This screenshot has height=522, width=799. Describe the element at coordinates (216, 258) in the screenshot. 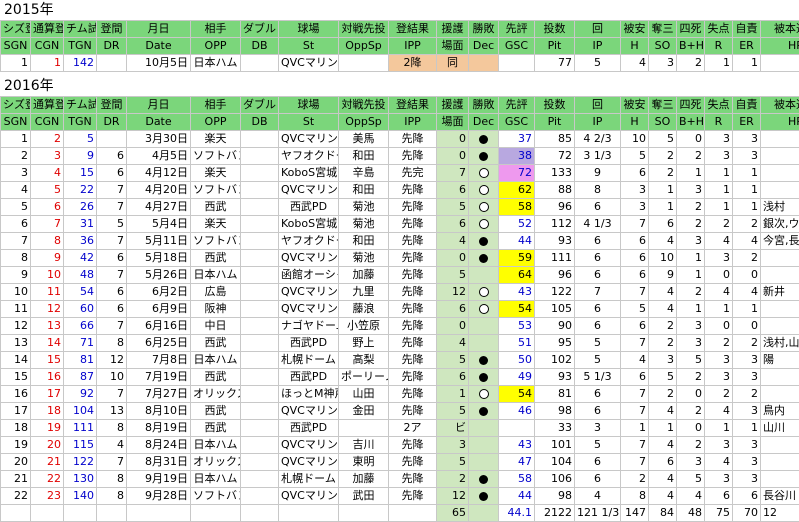

I see `cell-opp: 西武` at that location.